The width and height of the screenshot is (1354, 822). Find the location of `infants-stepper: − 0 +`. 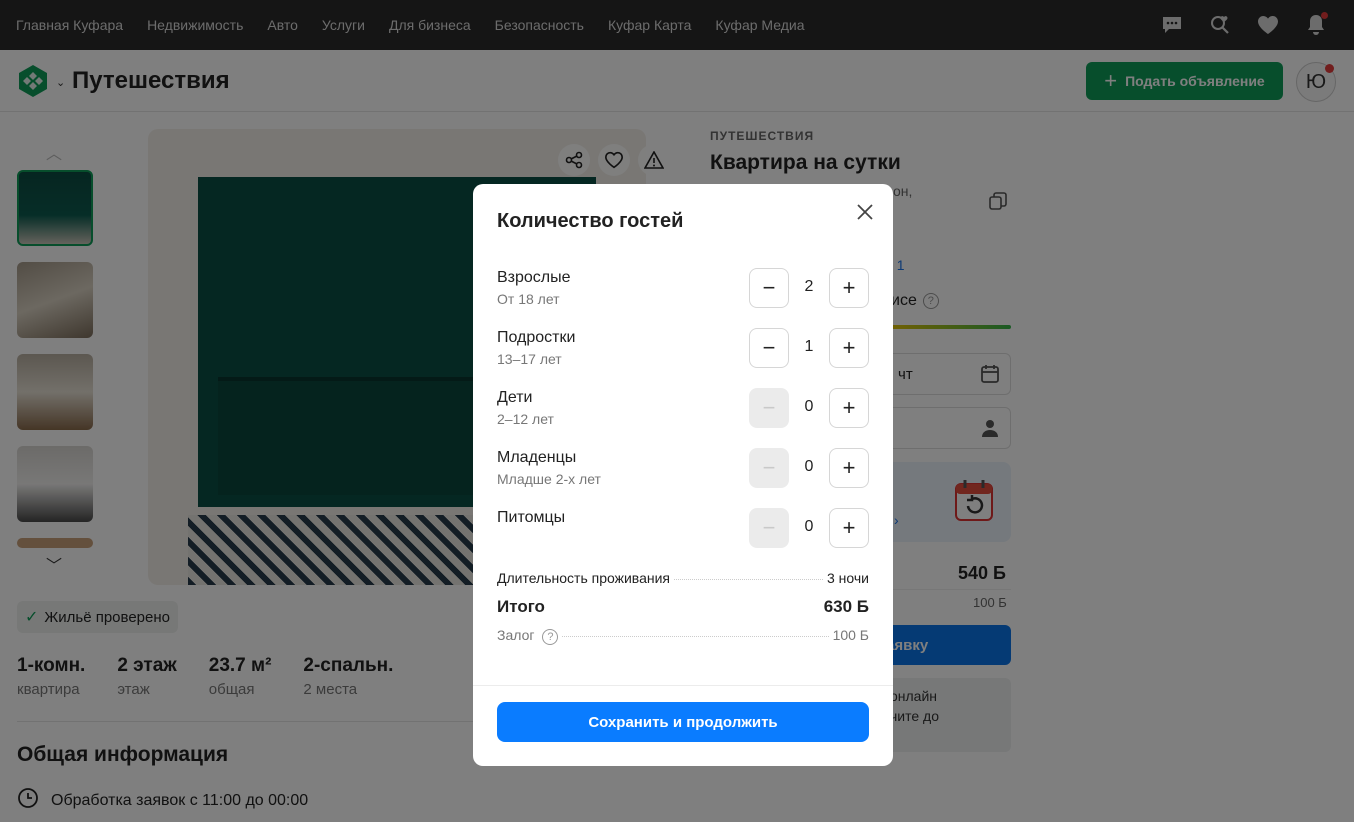

infants-stepper: − 0 + is located at coordinates (809, 468).